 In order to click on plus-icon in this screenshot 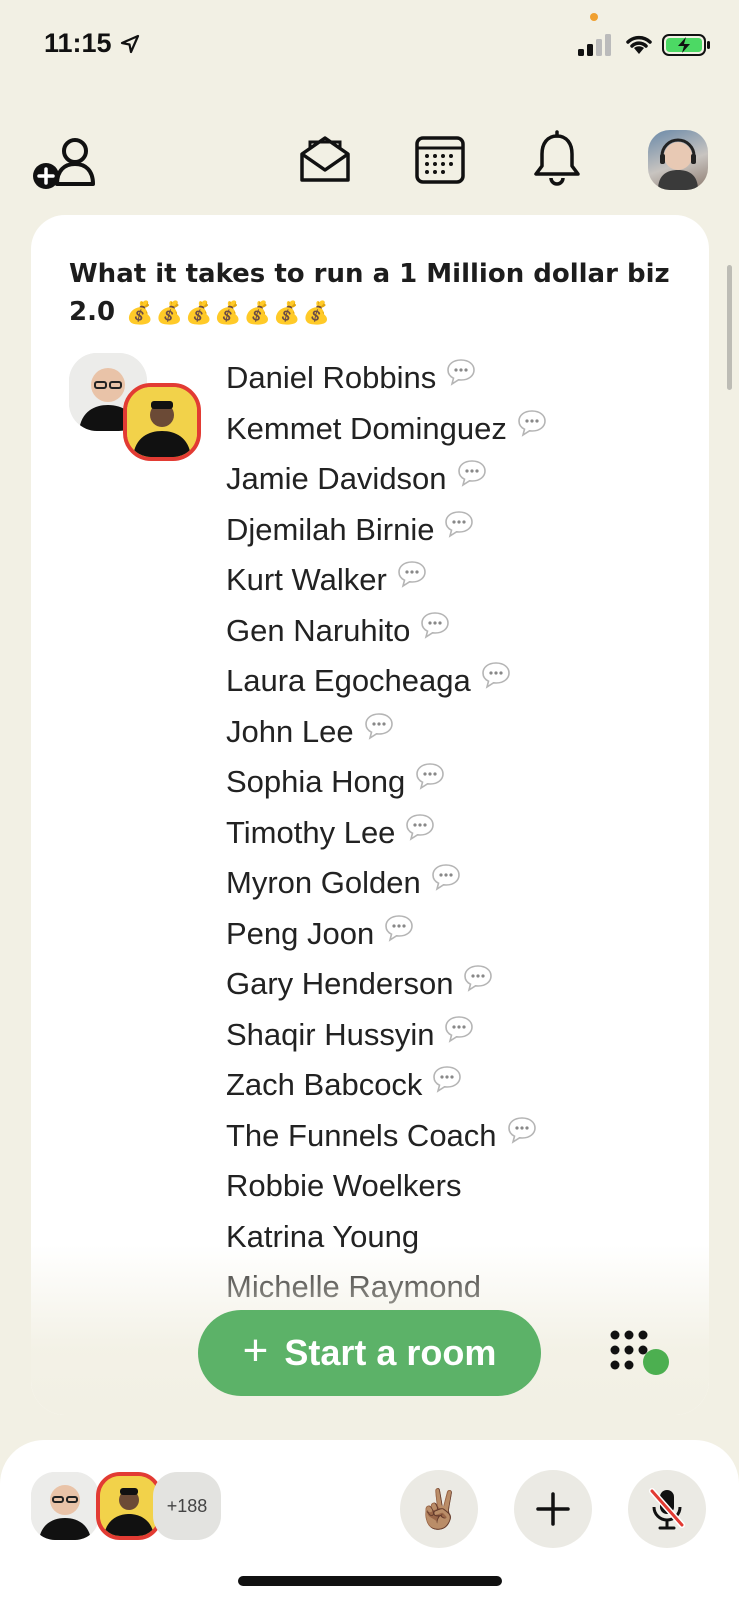, I will do `click(553, 1509)`.